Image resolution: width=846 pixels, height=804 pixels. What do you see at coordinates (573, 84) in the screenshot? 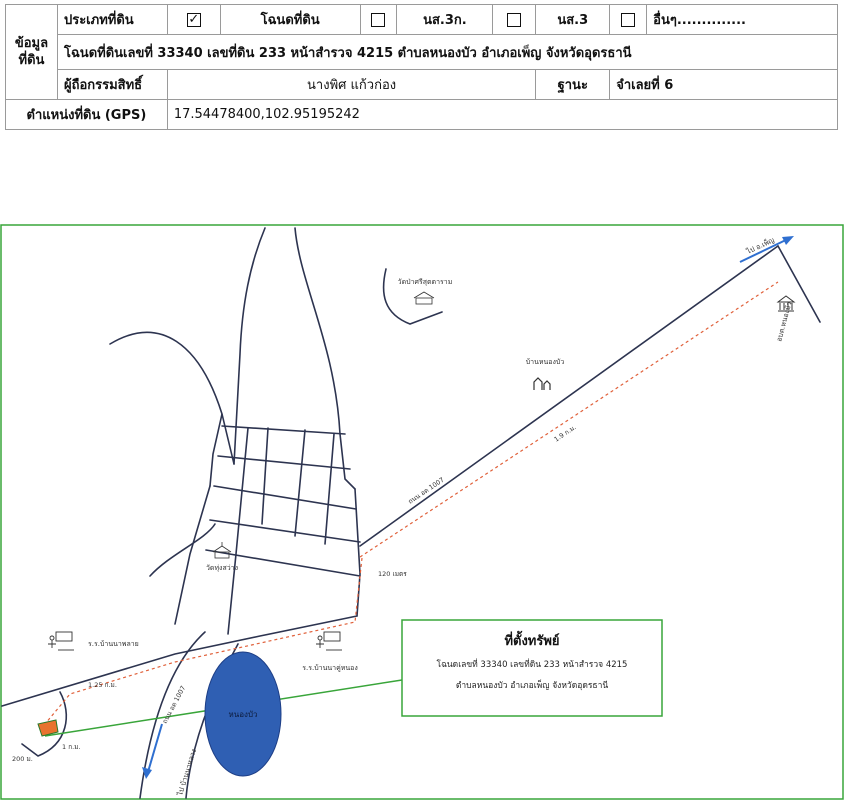
I see `status-label: ฐานะ` at bounding box center [573, 84].